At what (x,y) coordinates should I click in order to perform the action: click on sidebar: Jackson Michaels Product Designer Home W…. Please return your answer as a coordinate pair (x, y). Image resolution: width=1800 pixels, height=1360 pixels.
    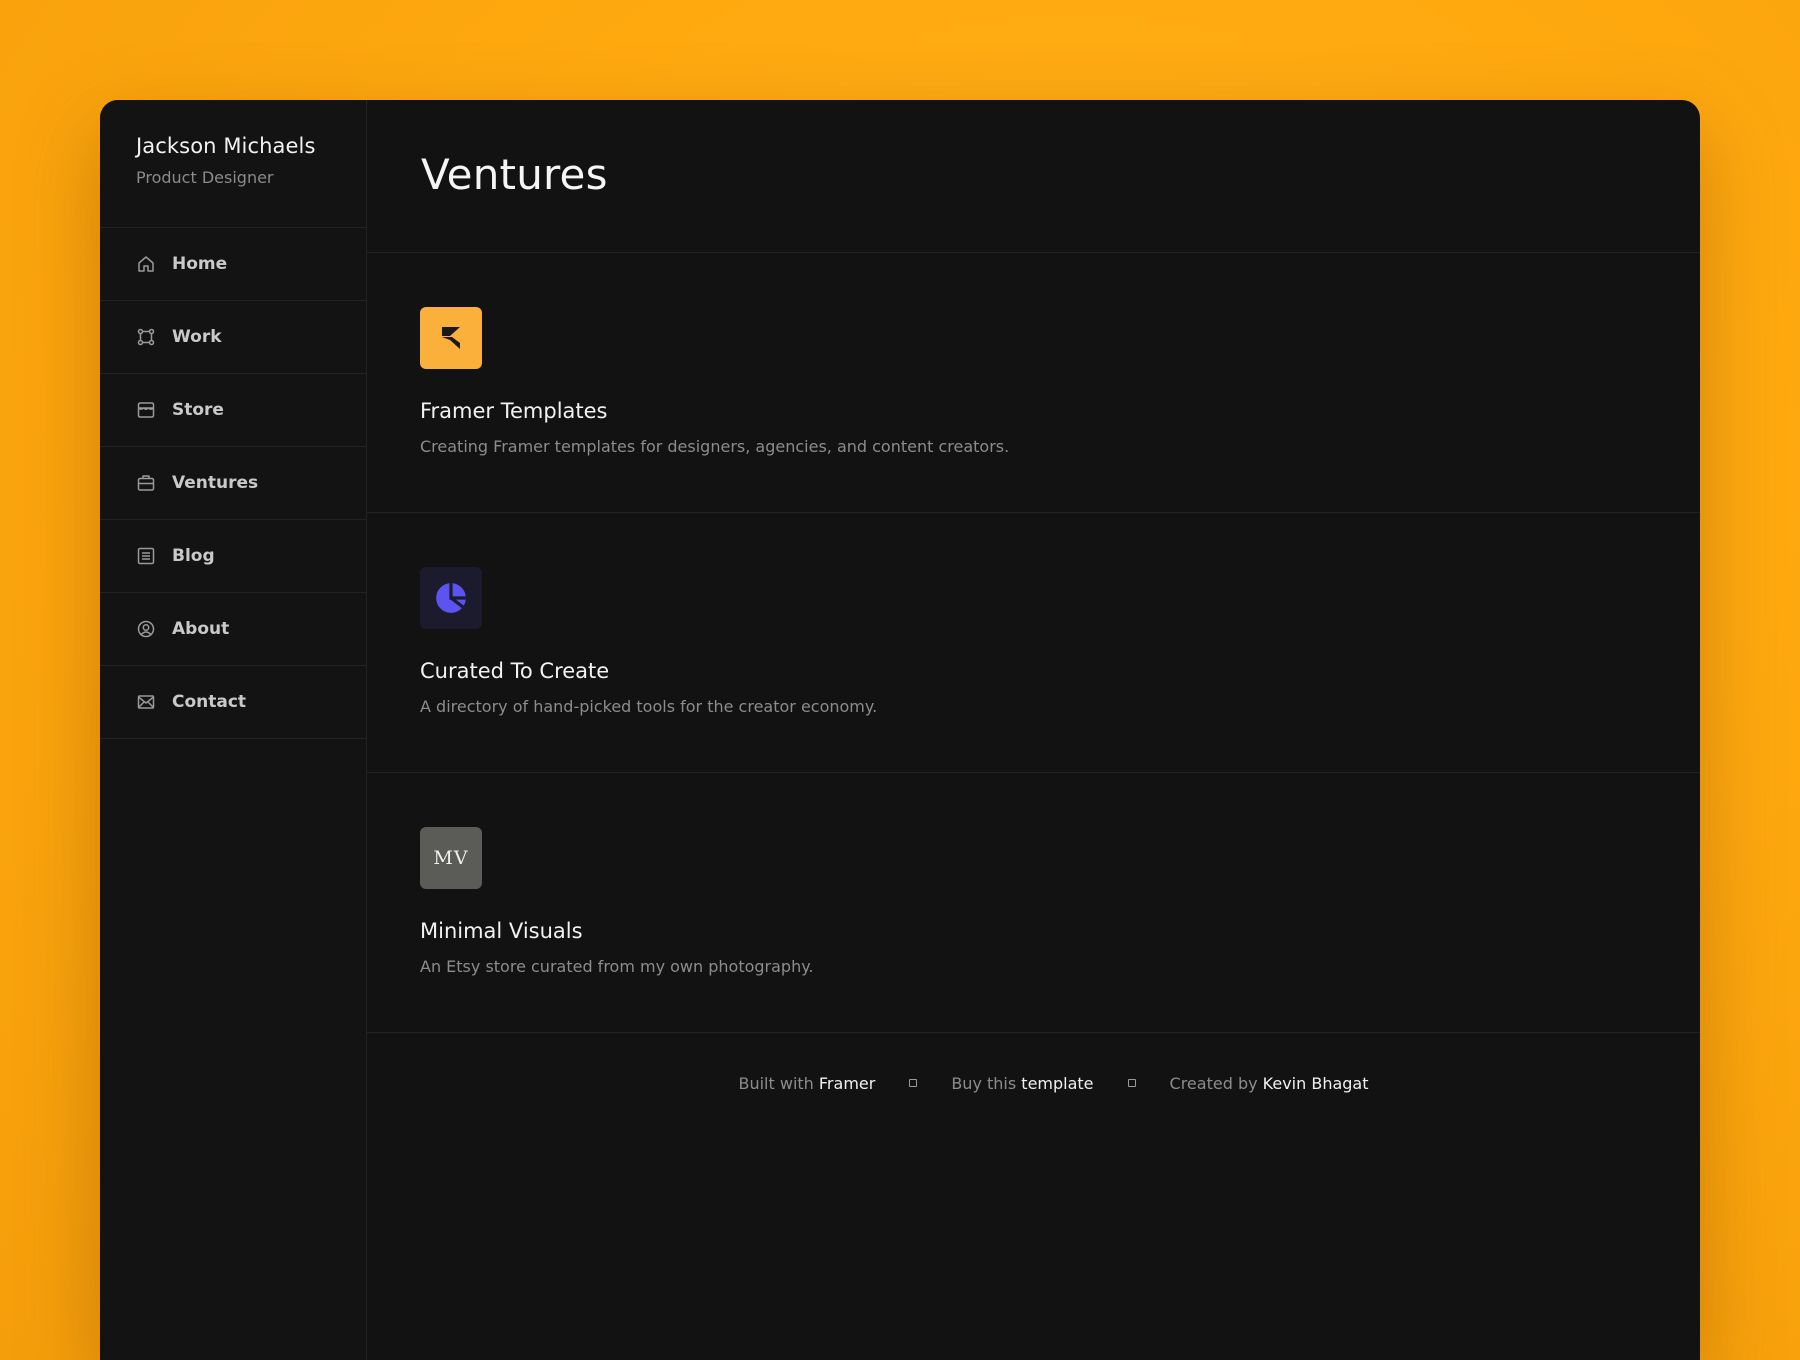
    Looking at the image, I should click on (233, 730).